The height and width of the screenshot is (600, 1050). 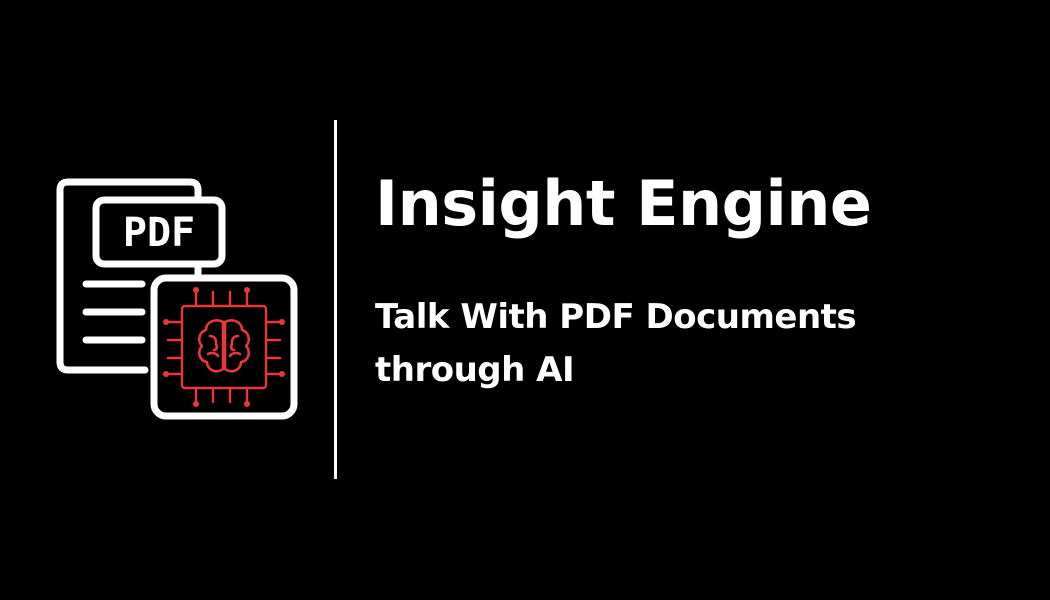 I want to click on tagline-line-2: through AI, so click(x=475, y=370).